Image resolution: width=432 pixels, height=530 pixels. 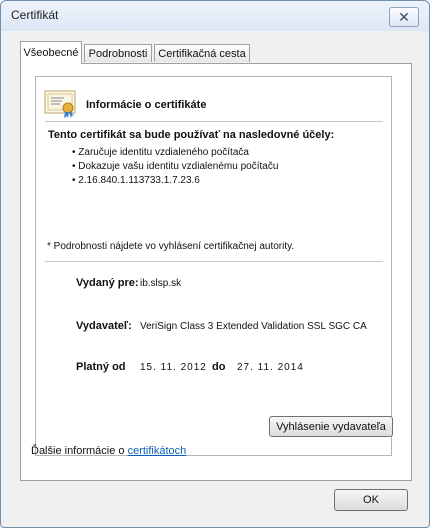 I want to click on info-header-title: Informácie o certifikáte, so click(x=146, y=105).